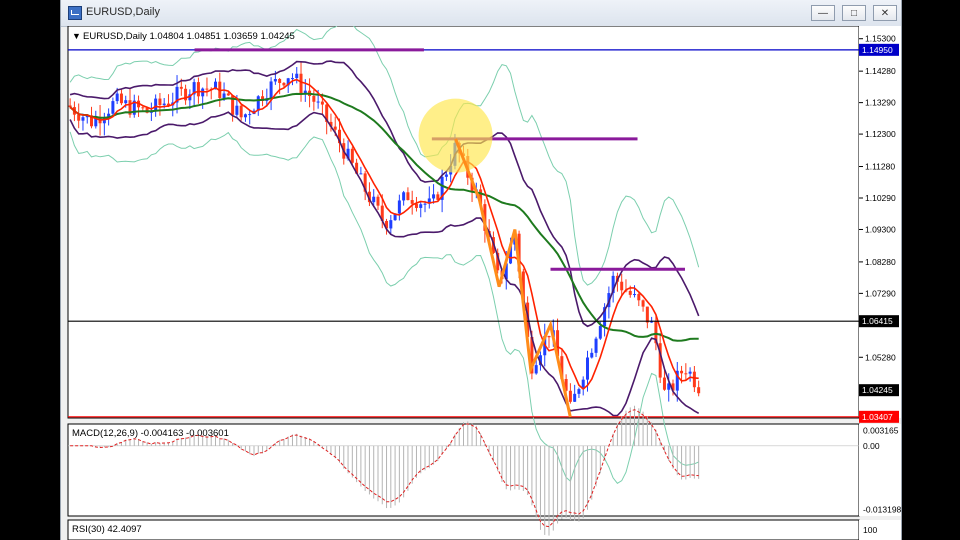 Image resolution: width=960 pixels, height=540 pixels. I want to click on price-tick-label: 1.11280, so click(880, 167).